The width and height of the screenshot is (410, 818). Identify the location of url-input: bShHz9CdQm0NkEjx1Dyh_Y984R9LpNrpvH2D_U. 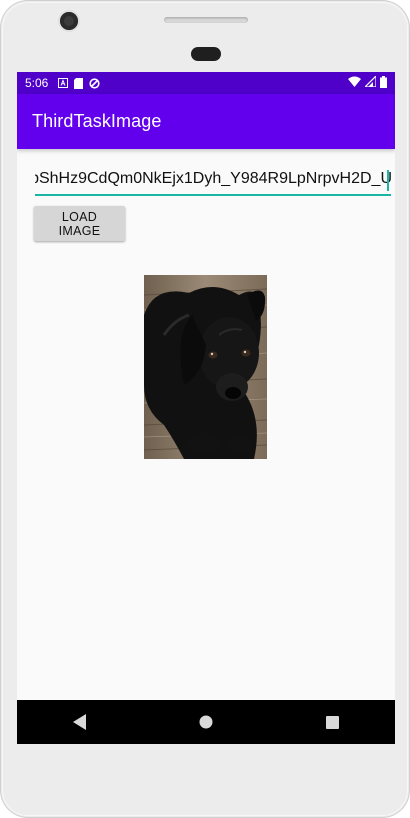
(213, 181).